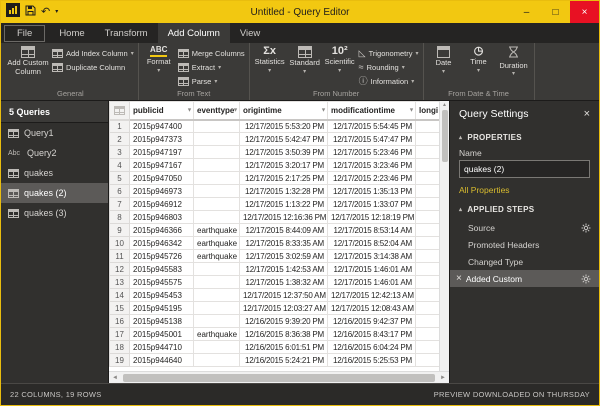 The height and width of the screenshot is (406, 600). Describe the element at coordinates (283, 126) in the screenshot. I see `cell: 12/17/2015 5:53:20 PM` at that location.